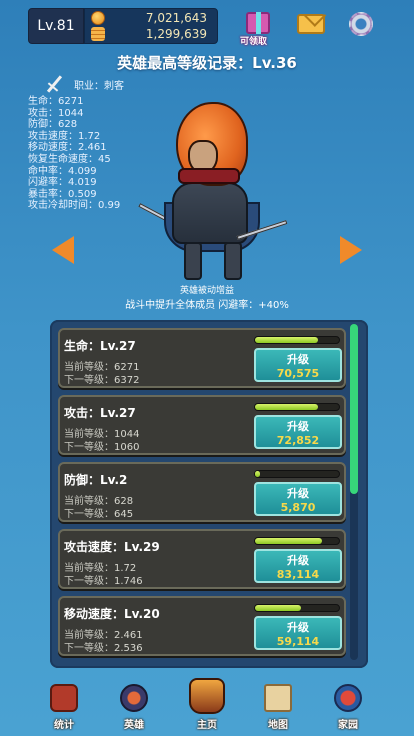 Image resolution: width=414 pixels, height=736 pixels. What do you see at coordinates (298, 507) in the screenshot?
I see `upgrade-cost: 5,870` at bounding box center [298, 507].